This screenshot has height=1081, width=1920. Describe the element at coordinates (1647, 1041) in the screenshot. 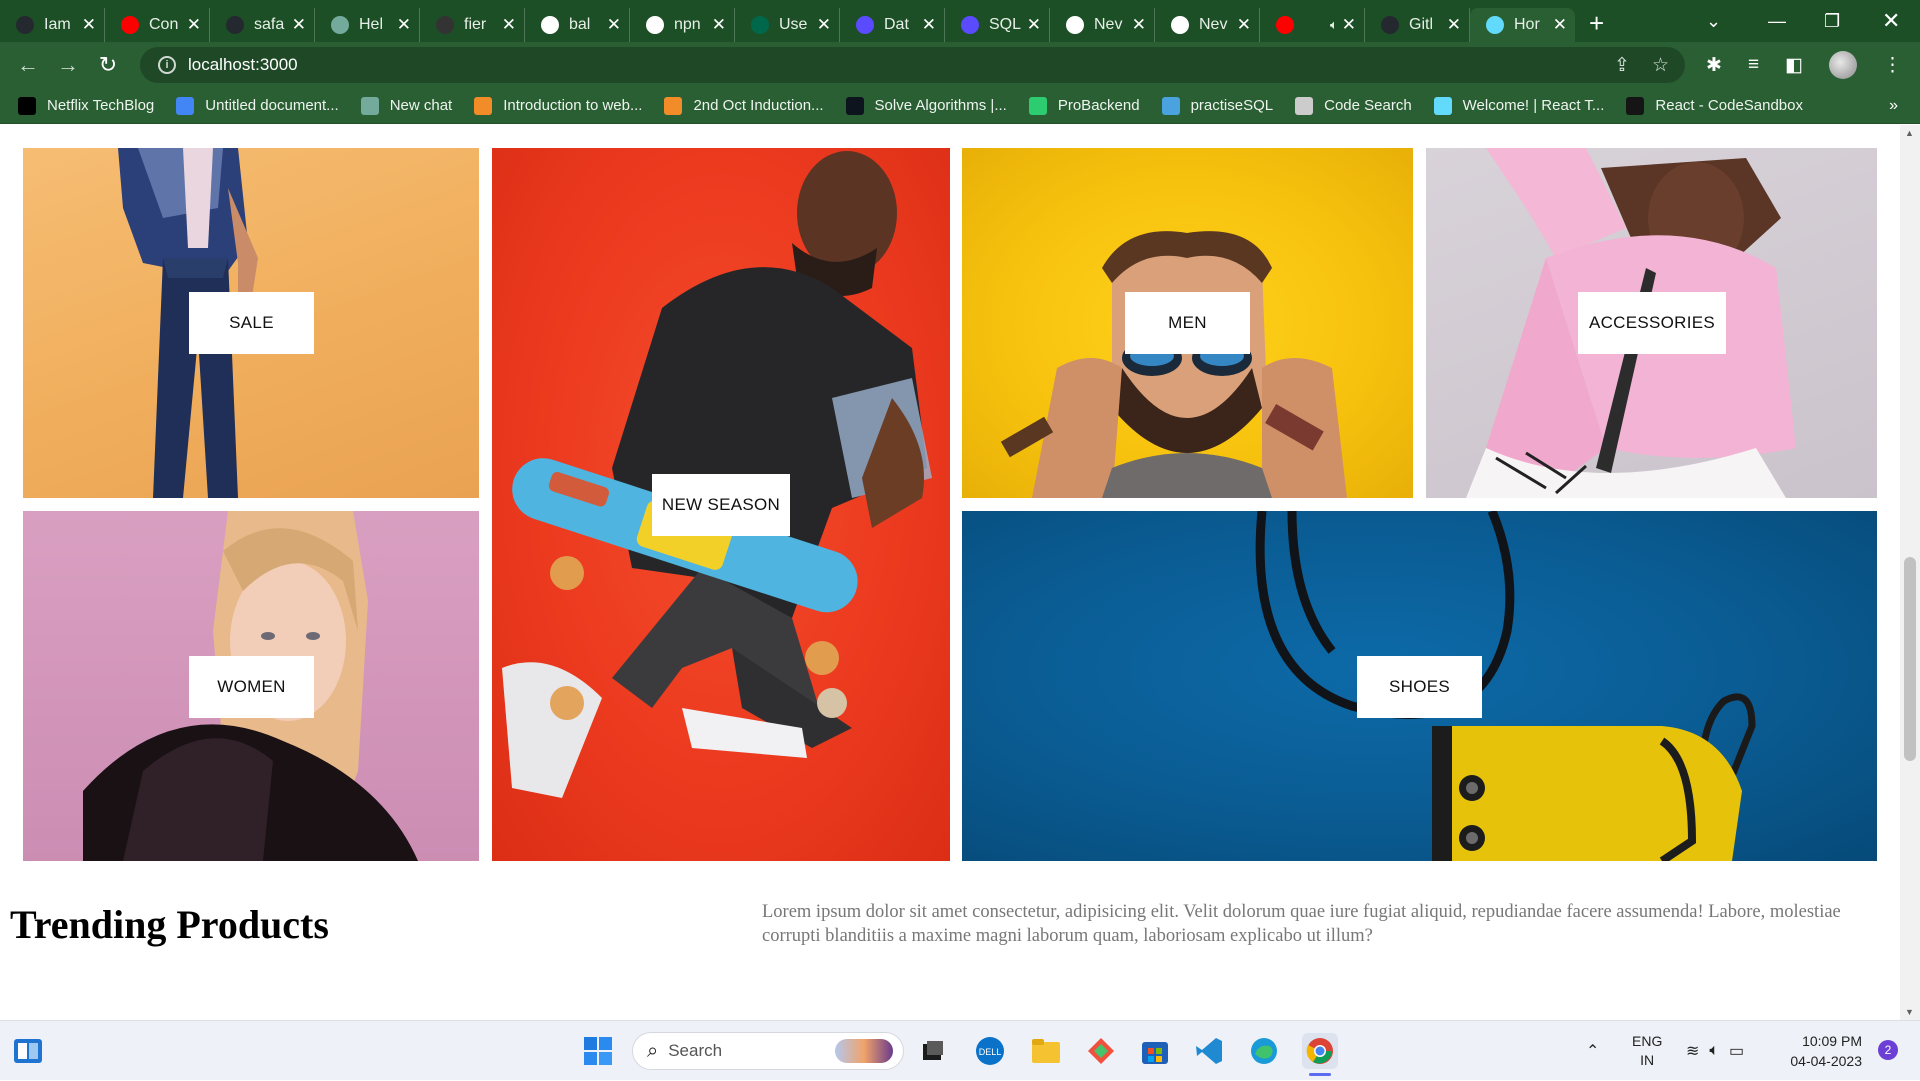

I see `language-text: ENG` at that location.